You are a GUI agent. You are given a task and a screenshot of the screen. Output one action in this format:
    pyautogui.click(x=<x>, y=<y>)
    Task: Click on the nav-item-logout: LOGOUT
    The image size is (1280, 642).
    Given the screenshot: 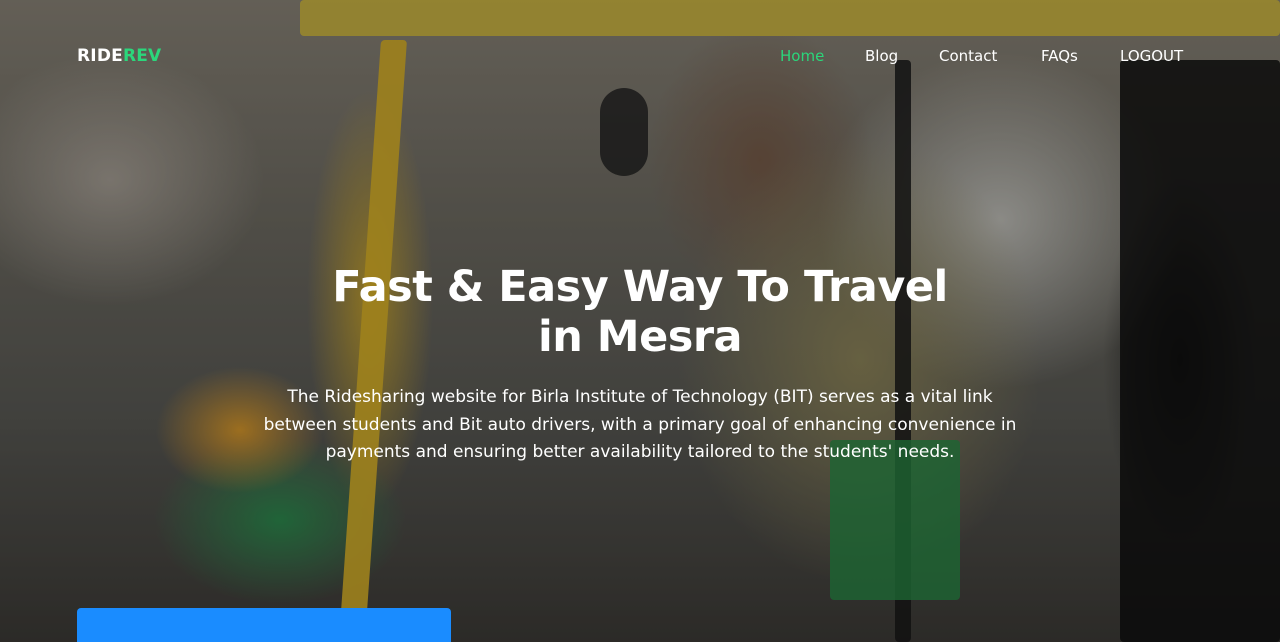 What is the action you would take?
    pyautogui.click(x=1151, y=56)
    